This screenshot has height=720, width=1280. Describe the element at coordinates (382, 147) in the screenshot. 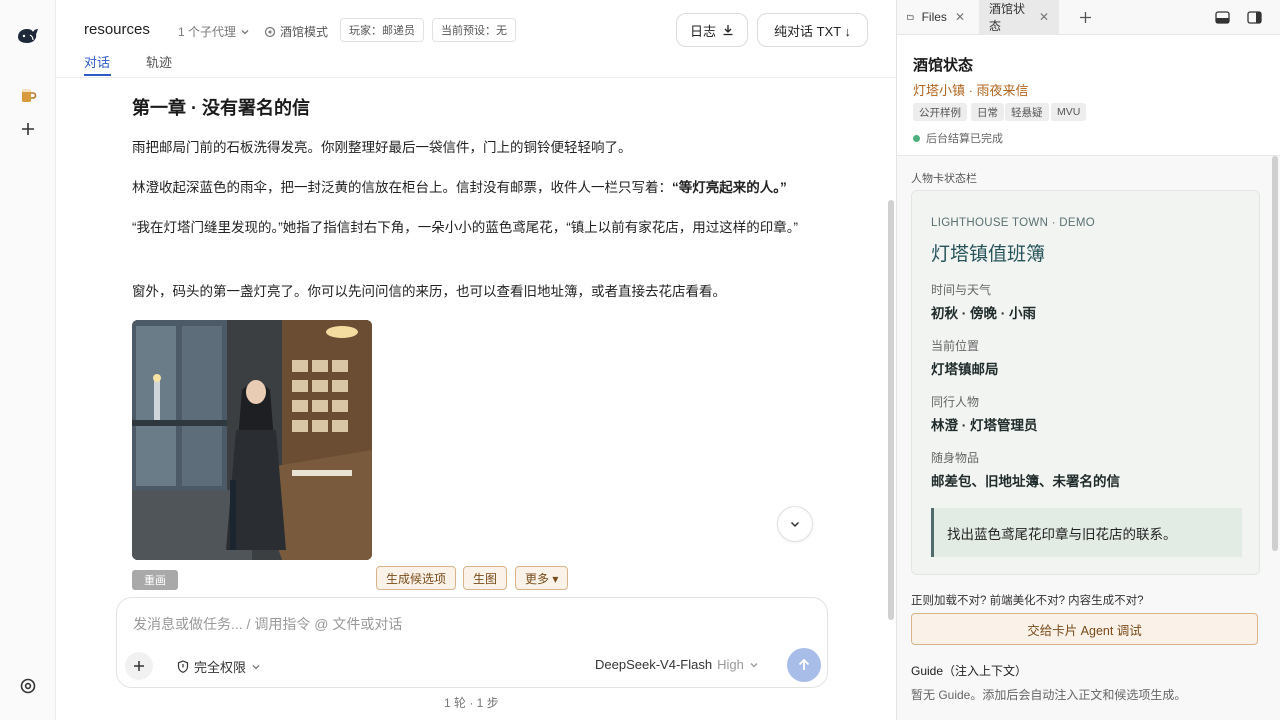

I see `story-paragraph-1: 雨把邮局门前的石板洗得发亮。你刚整理好最后一袋信件，门上的铜铃便轻轻响了。` at that location.